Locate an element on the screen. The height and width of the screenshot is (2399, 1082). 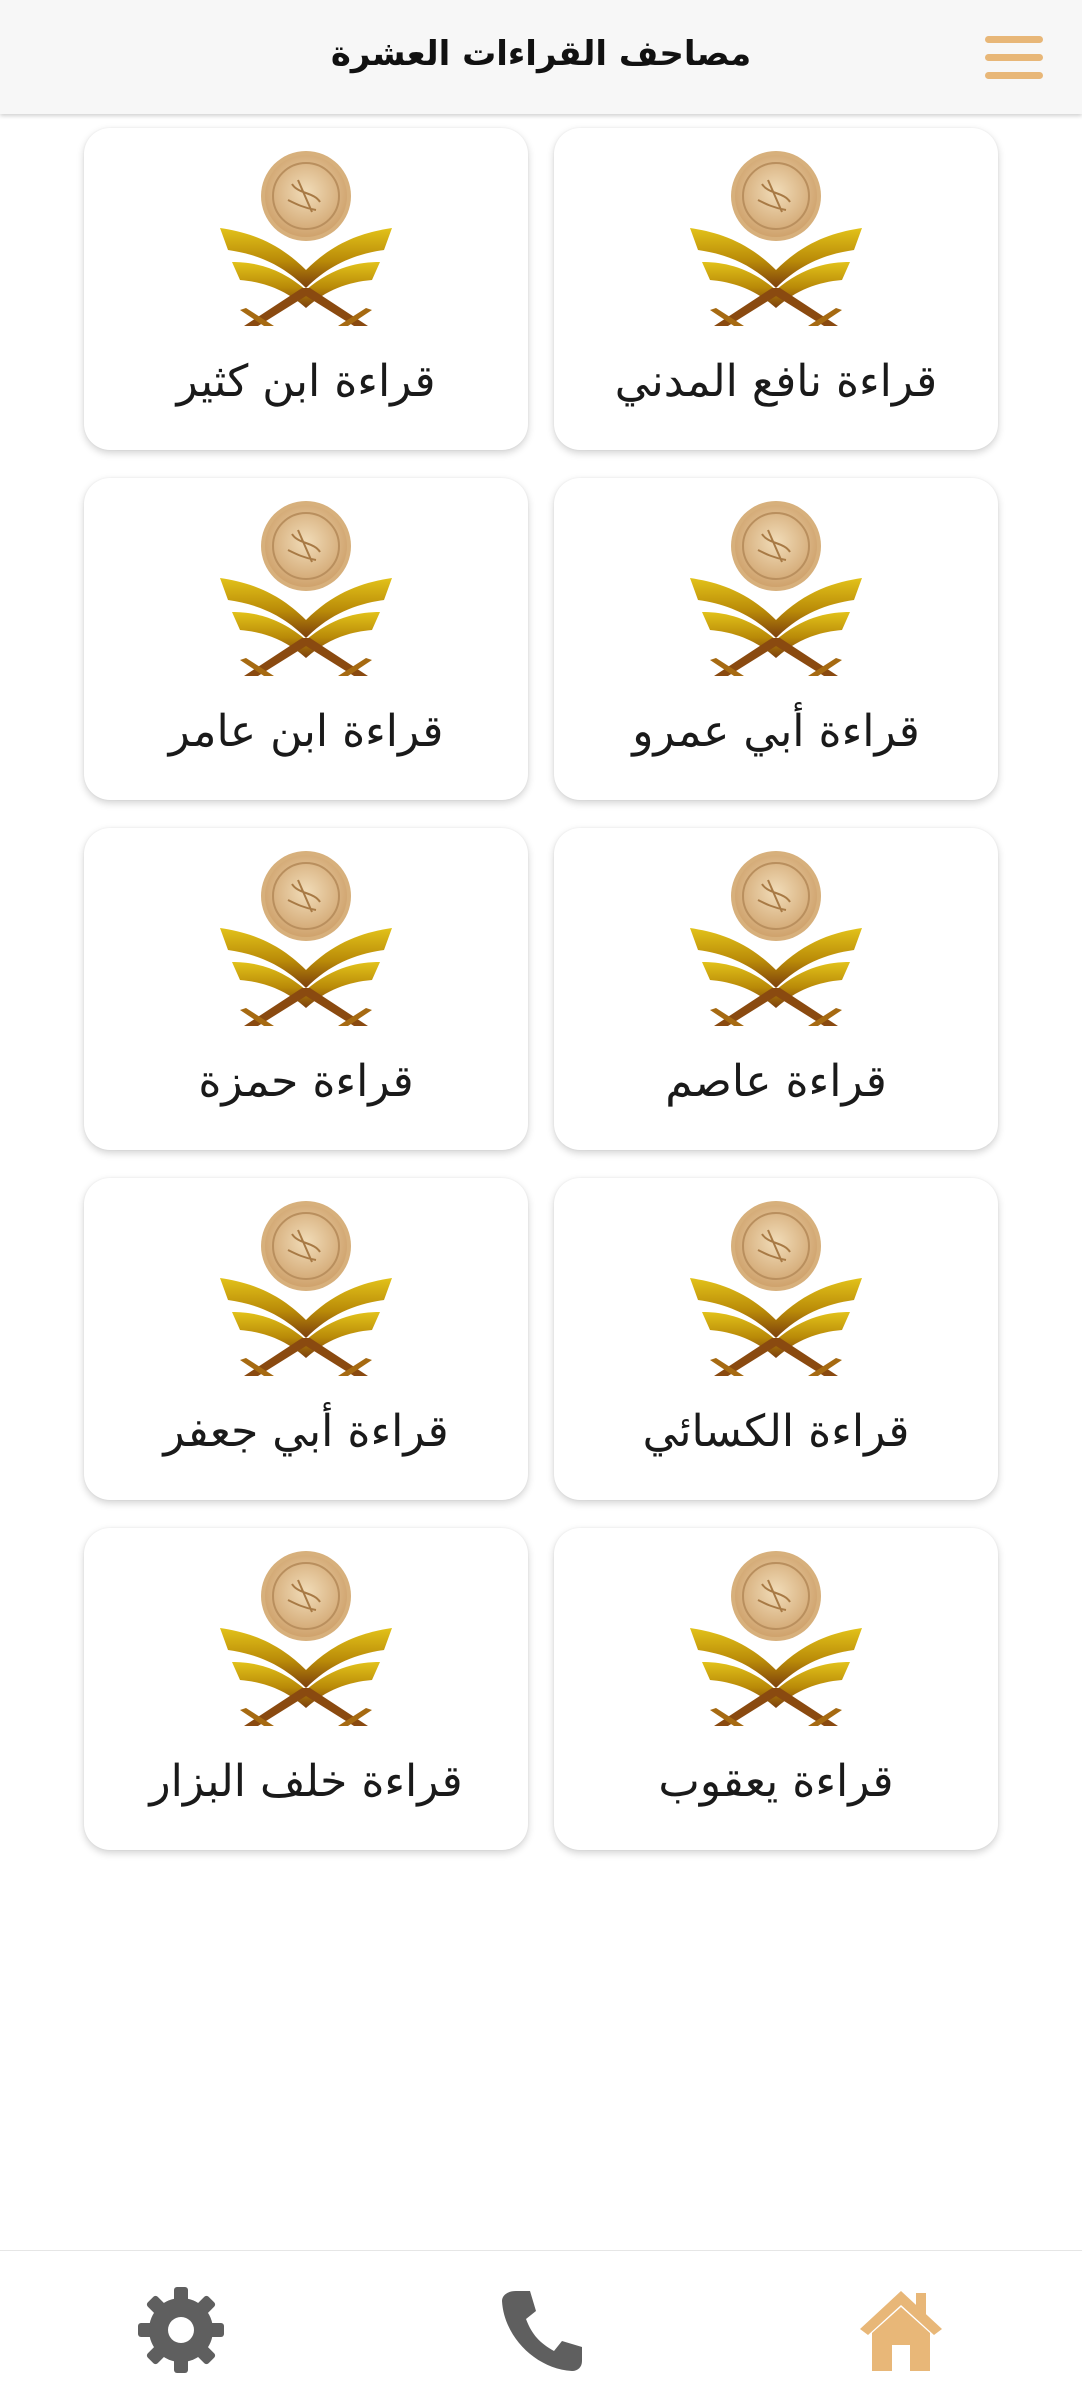
hamburger-menu-icon is located at coordinates (1014, 58).